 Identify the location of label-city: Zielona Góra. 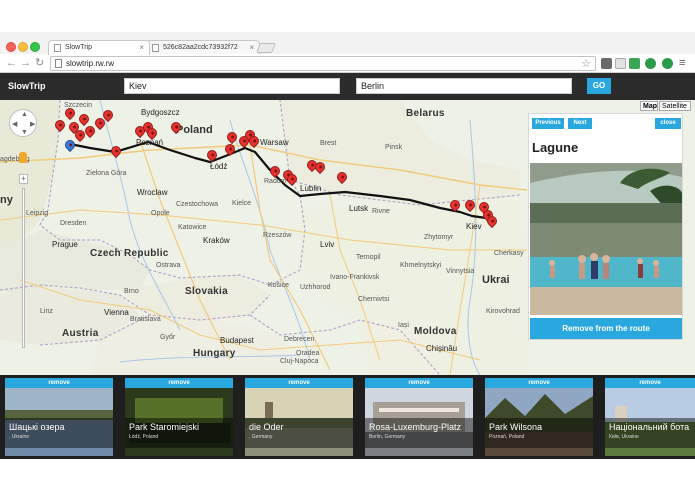
(106, 173).